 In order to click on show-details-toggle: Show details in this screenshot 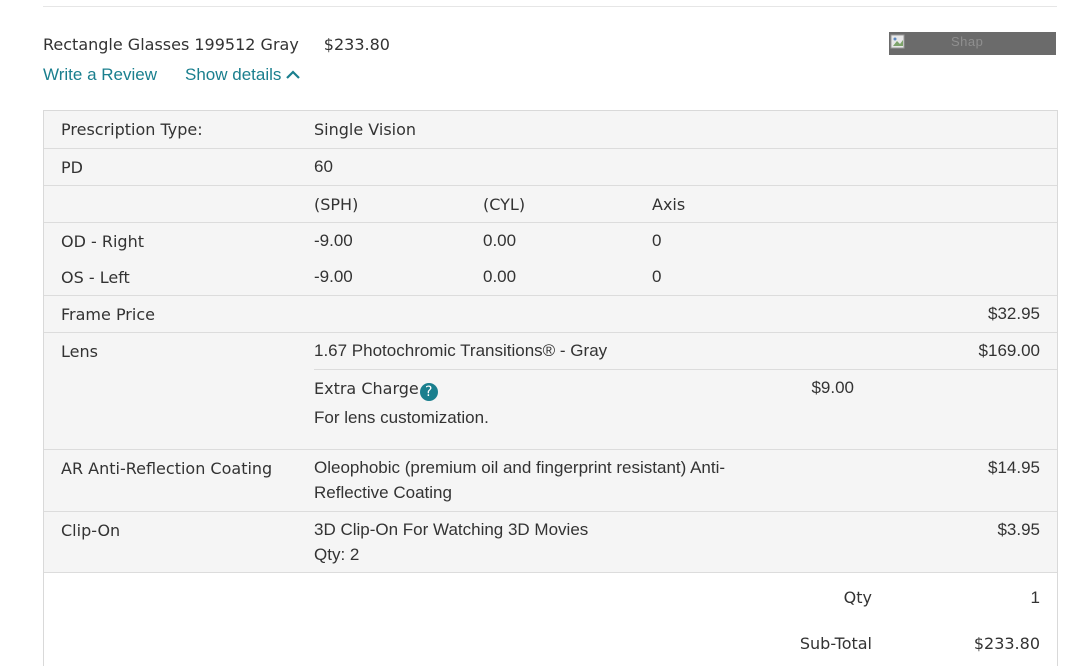, I will do `click(243, 75)`.